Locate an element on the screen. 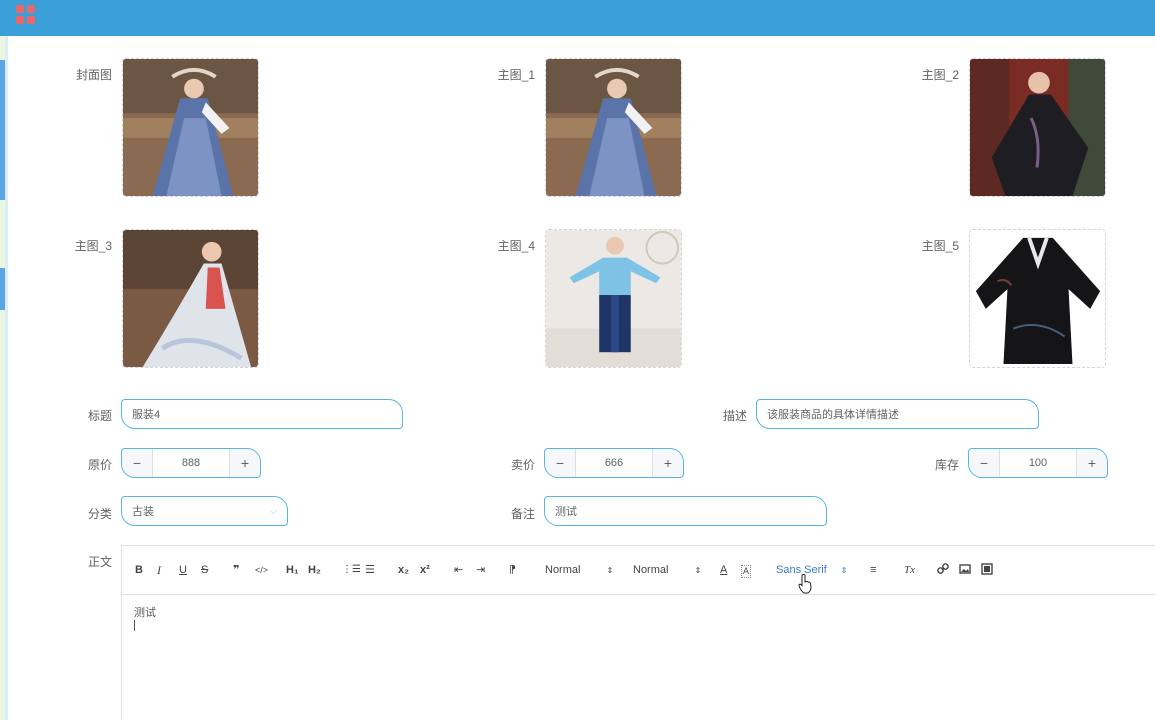 The width and height of the screenshot is (1155, 720). header-2-button: H₂ is located at coordinates (314, 570).